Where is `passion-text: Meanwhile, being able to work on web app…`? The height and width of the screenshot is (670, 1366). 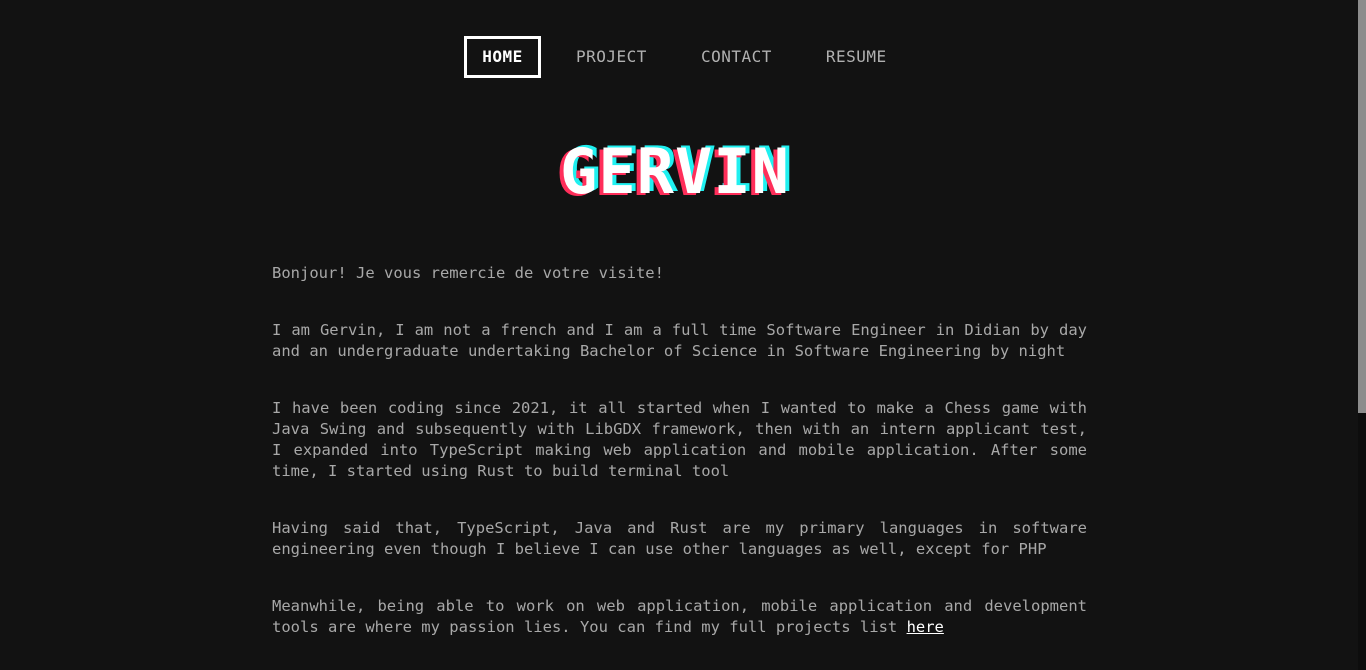 passion-text: Meanwhile, being able to work on web app… is located at coordinates (679, 616).